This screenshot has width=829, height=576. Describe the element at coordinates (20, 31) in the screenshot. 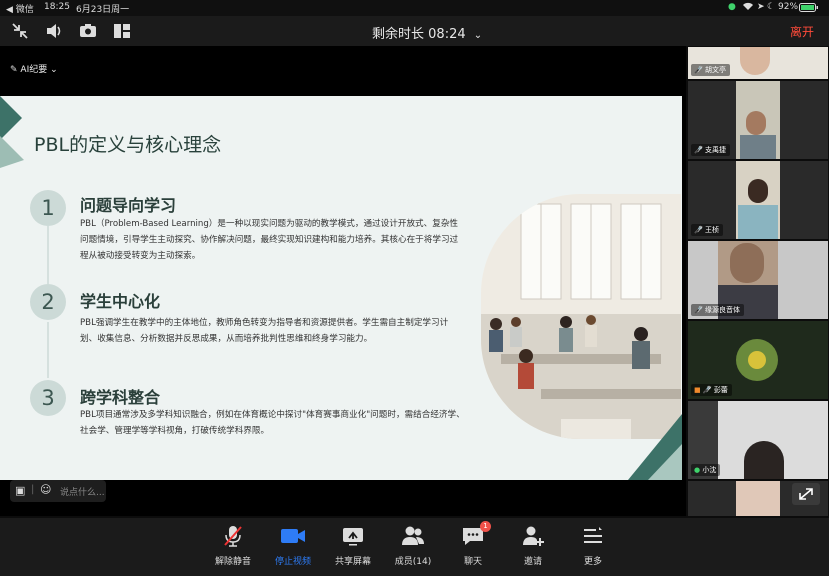

I see `collapse-icon` at that location.